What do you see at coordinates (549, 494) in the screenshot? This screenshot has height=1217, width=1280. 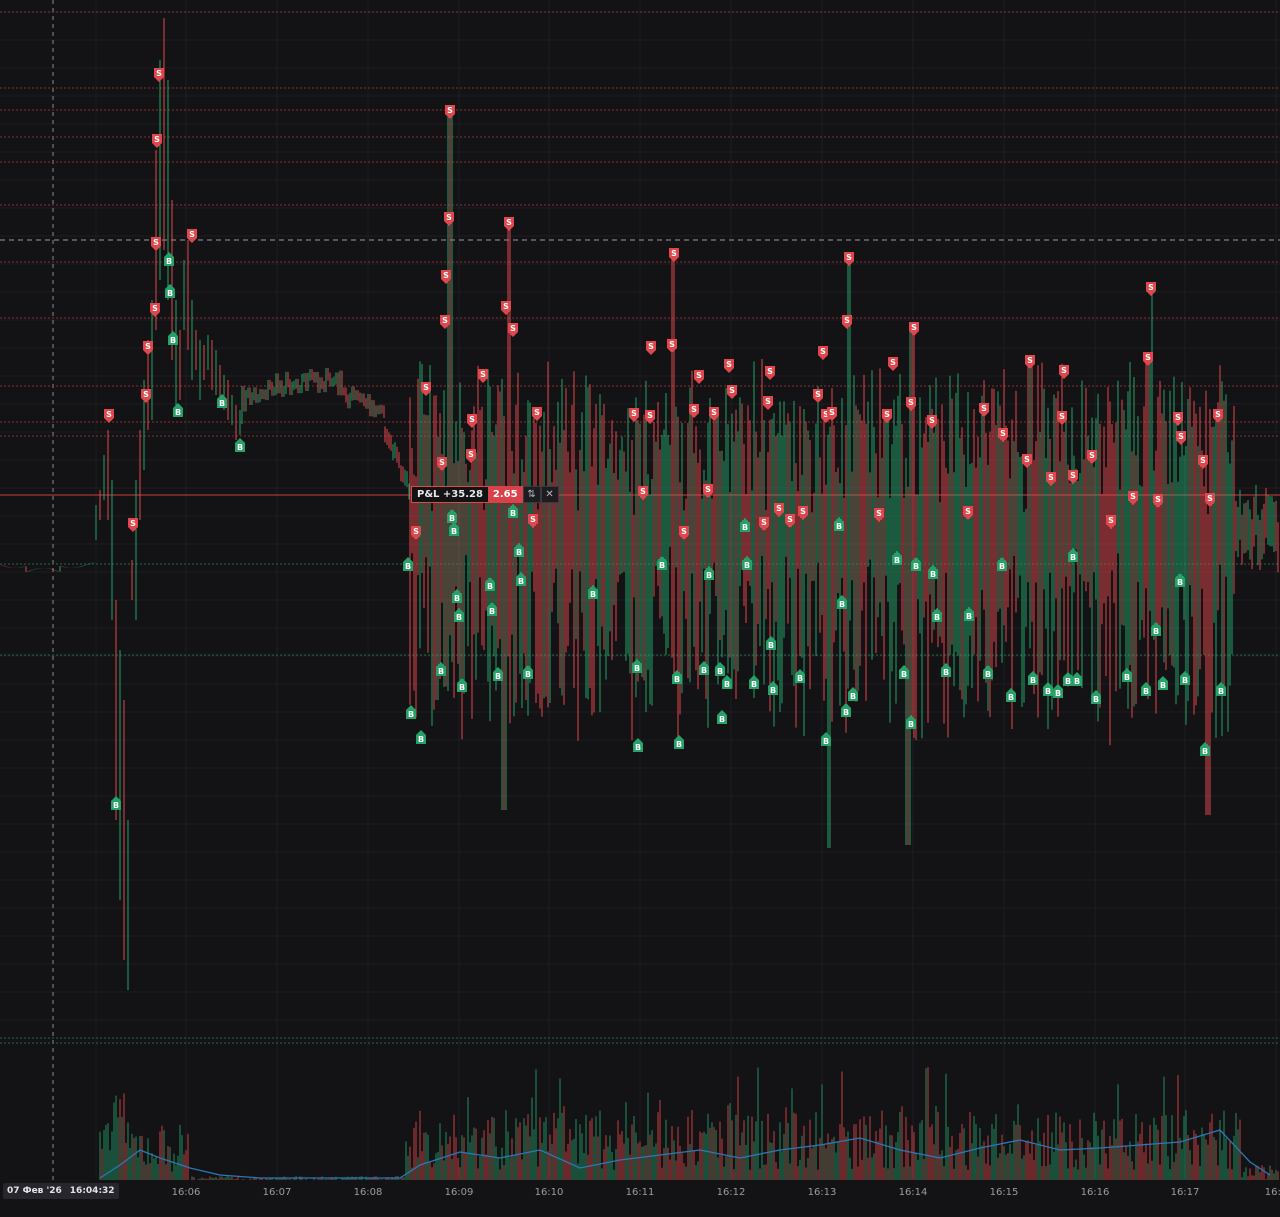 I see `close-position-icon: ✕` at bounding box center [549, 494].